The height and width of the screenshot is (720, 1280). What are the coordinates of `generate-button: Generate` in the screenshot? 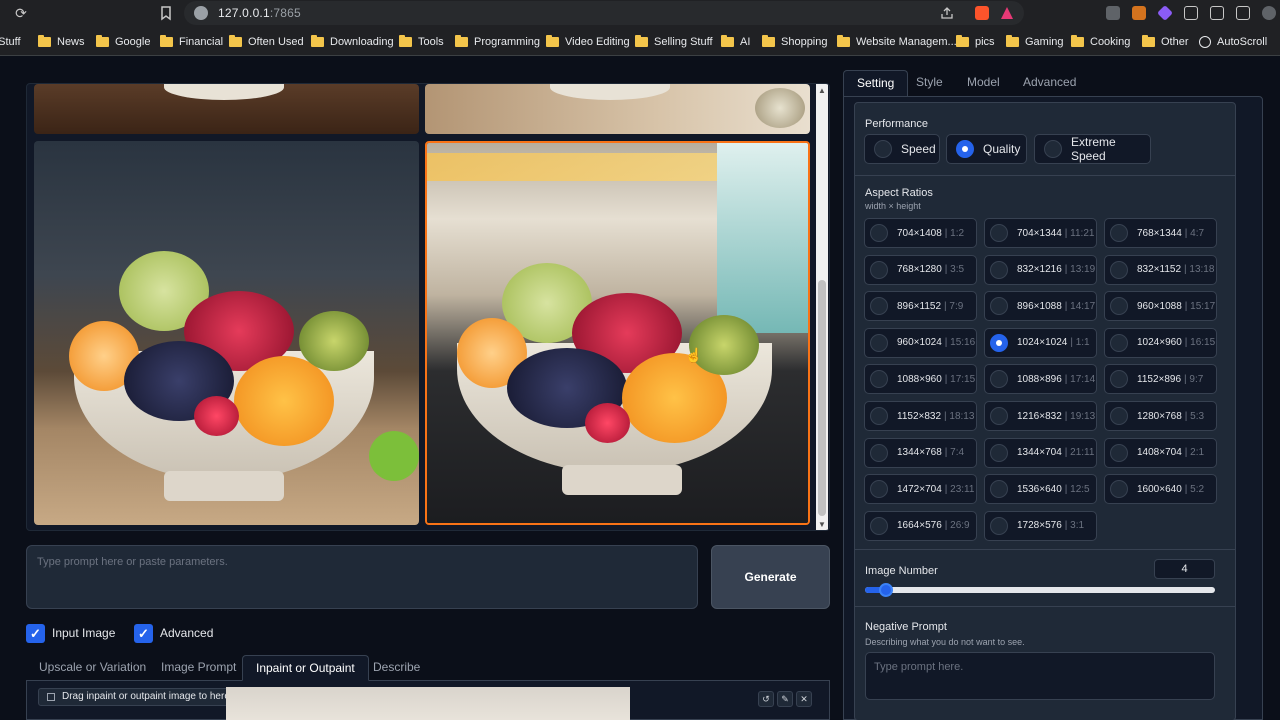 It's located at (770, 577).